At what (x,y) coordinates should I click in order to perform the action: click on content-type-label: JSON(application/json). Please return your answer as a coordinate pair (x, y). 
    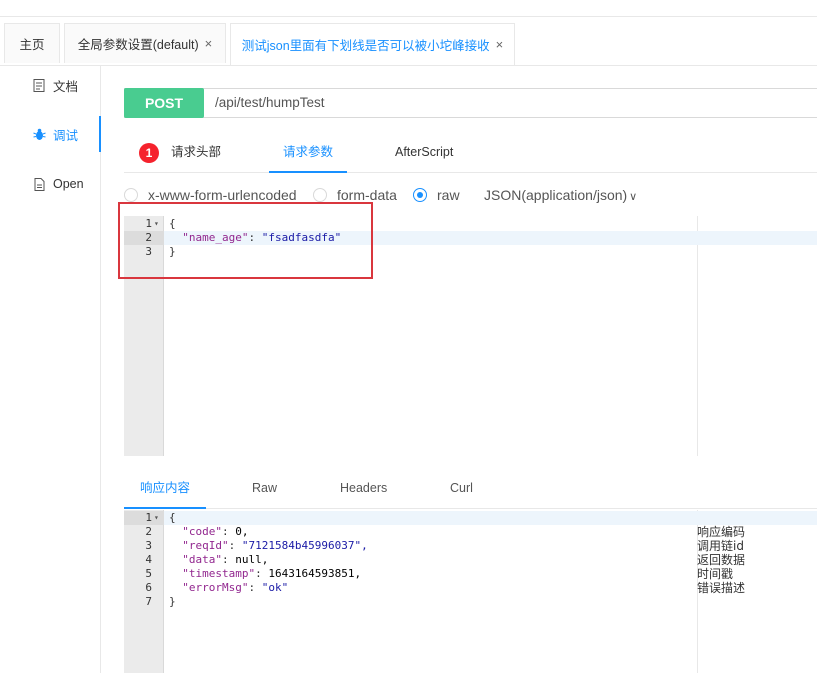
    Looking at the image, I should click on (556, 195).